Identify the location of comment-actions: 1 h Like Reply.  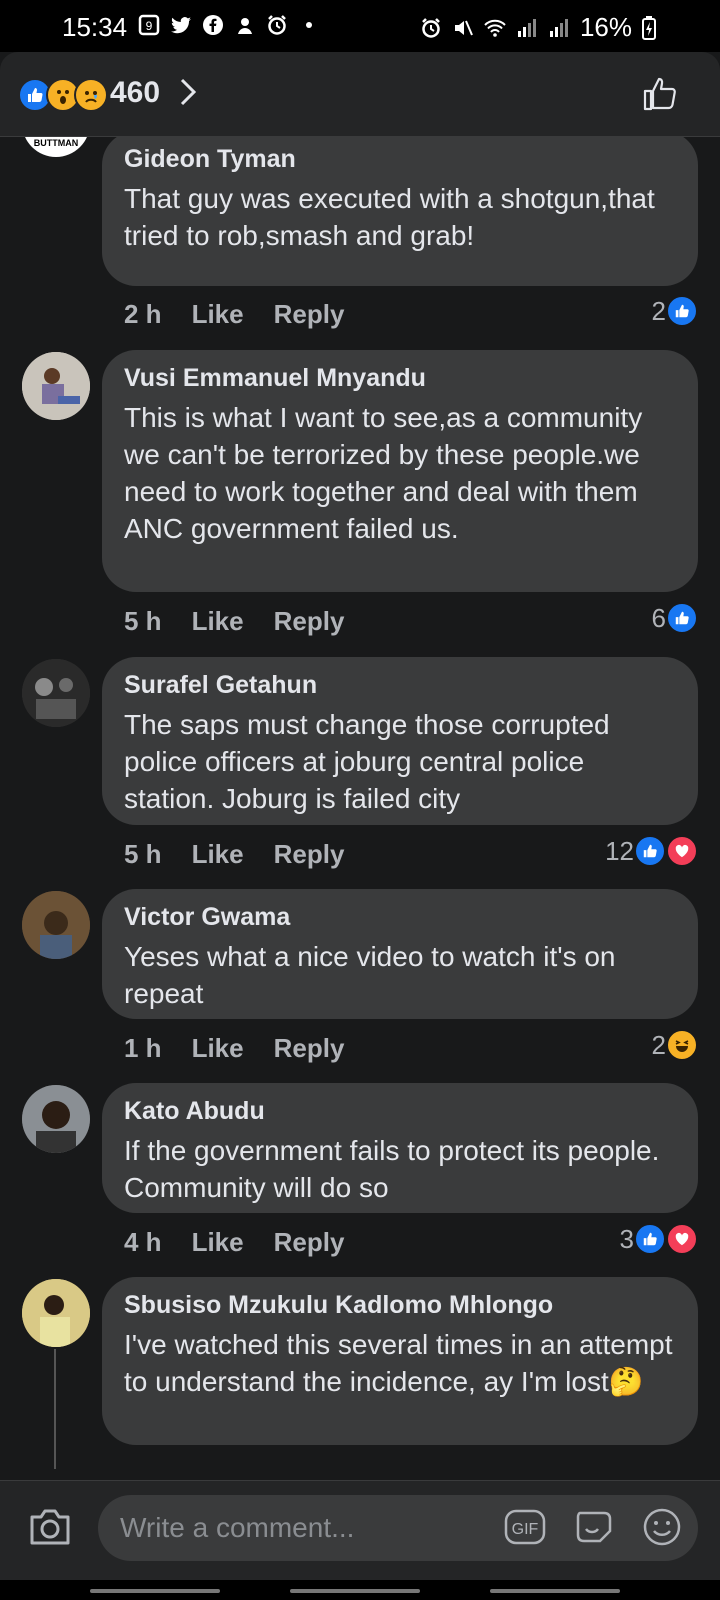
(234, 1048).